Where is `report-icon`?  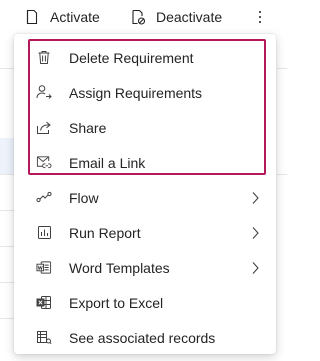
report-icon is located at coordinates (44, 232).